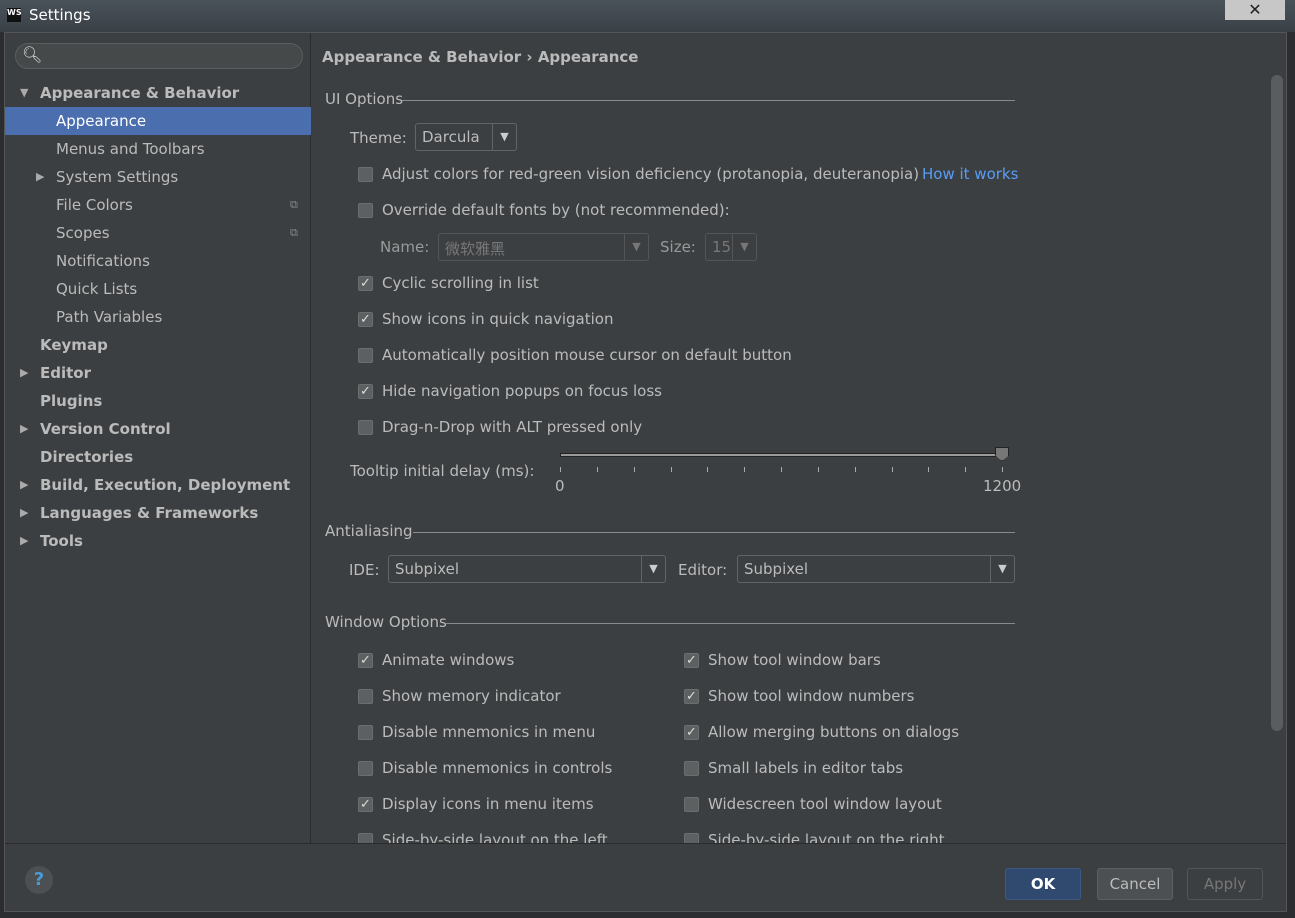  What do you see at coordinates (158, 261) in the screenshot?
I see `sidebar-item-notifications: Notifications` at bounding box center [158, 261].